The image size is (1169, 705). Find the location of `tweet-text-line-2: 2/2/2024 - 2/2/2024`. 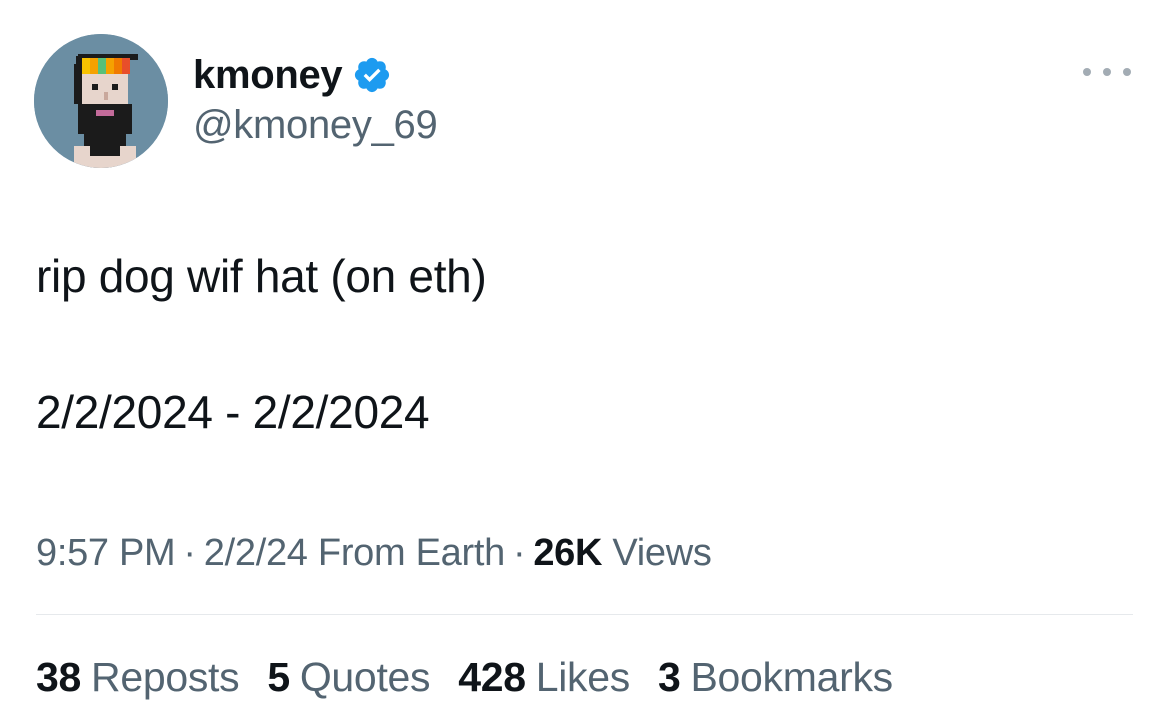

tweet-text-line-2: 2/2/2024 - 2/2/2024 is located at coordinates (233, 412).